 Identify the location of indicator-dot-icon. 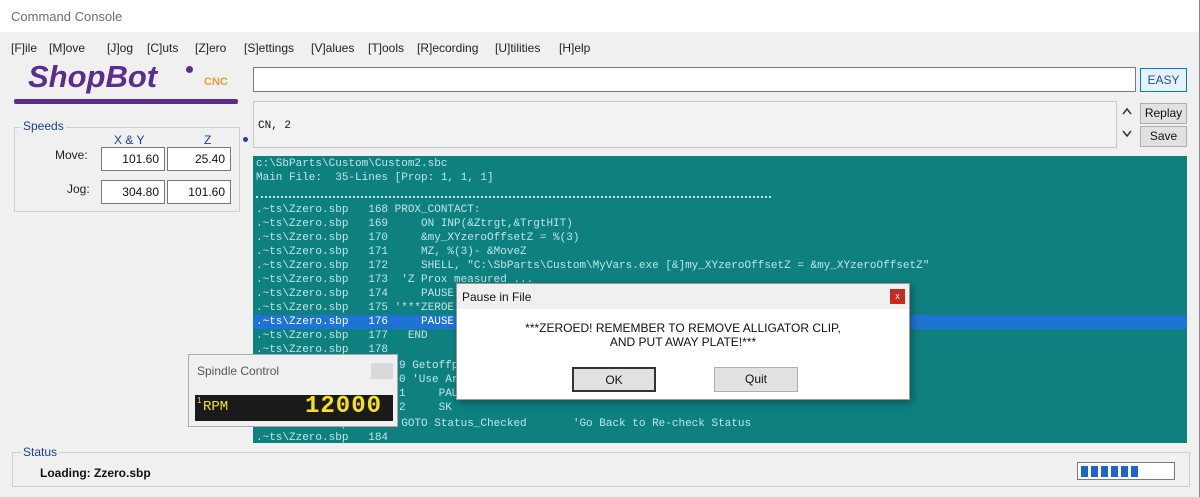
(245, 139).